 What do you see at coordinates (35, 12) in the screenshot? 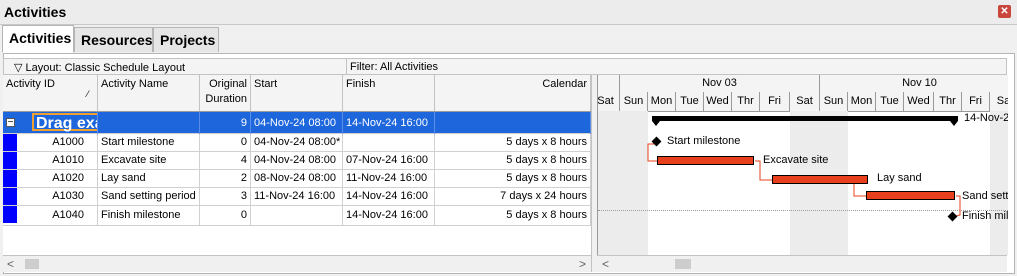
I see `window-title: Activities` at bounding box center [35, 12].